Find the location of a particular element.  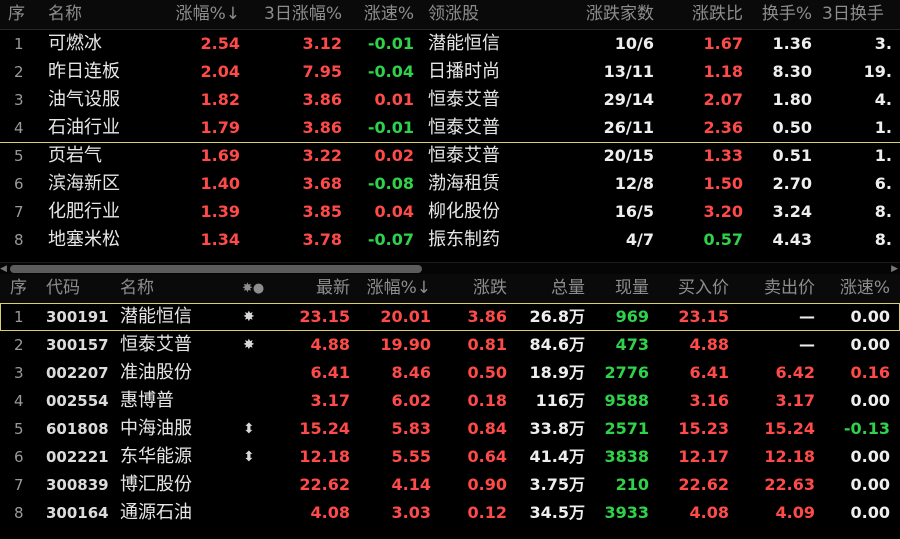

stock-change: 0.90 is located at coordinates (487, 484).